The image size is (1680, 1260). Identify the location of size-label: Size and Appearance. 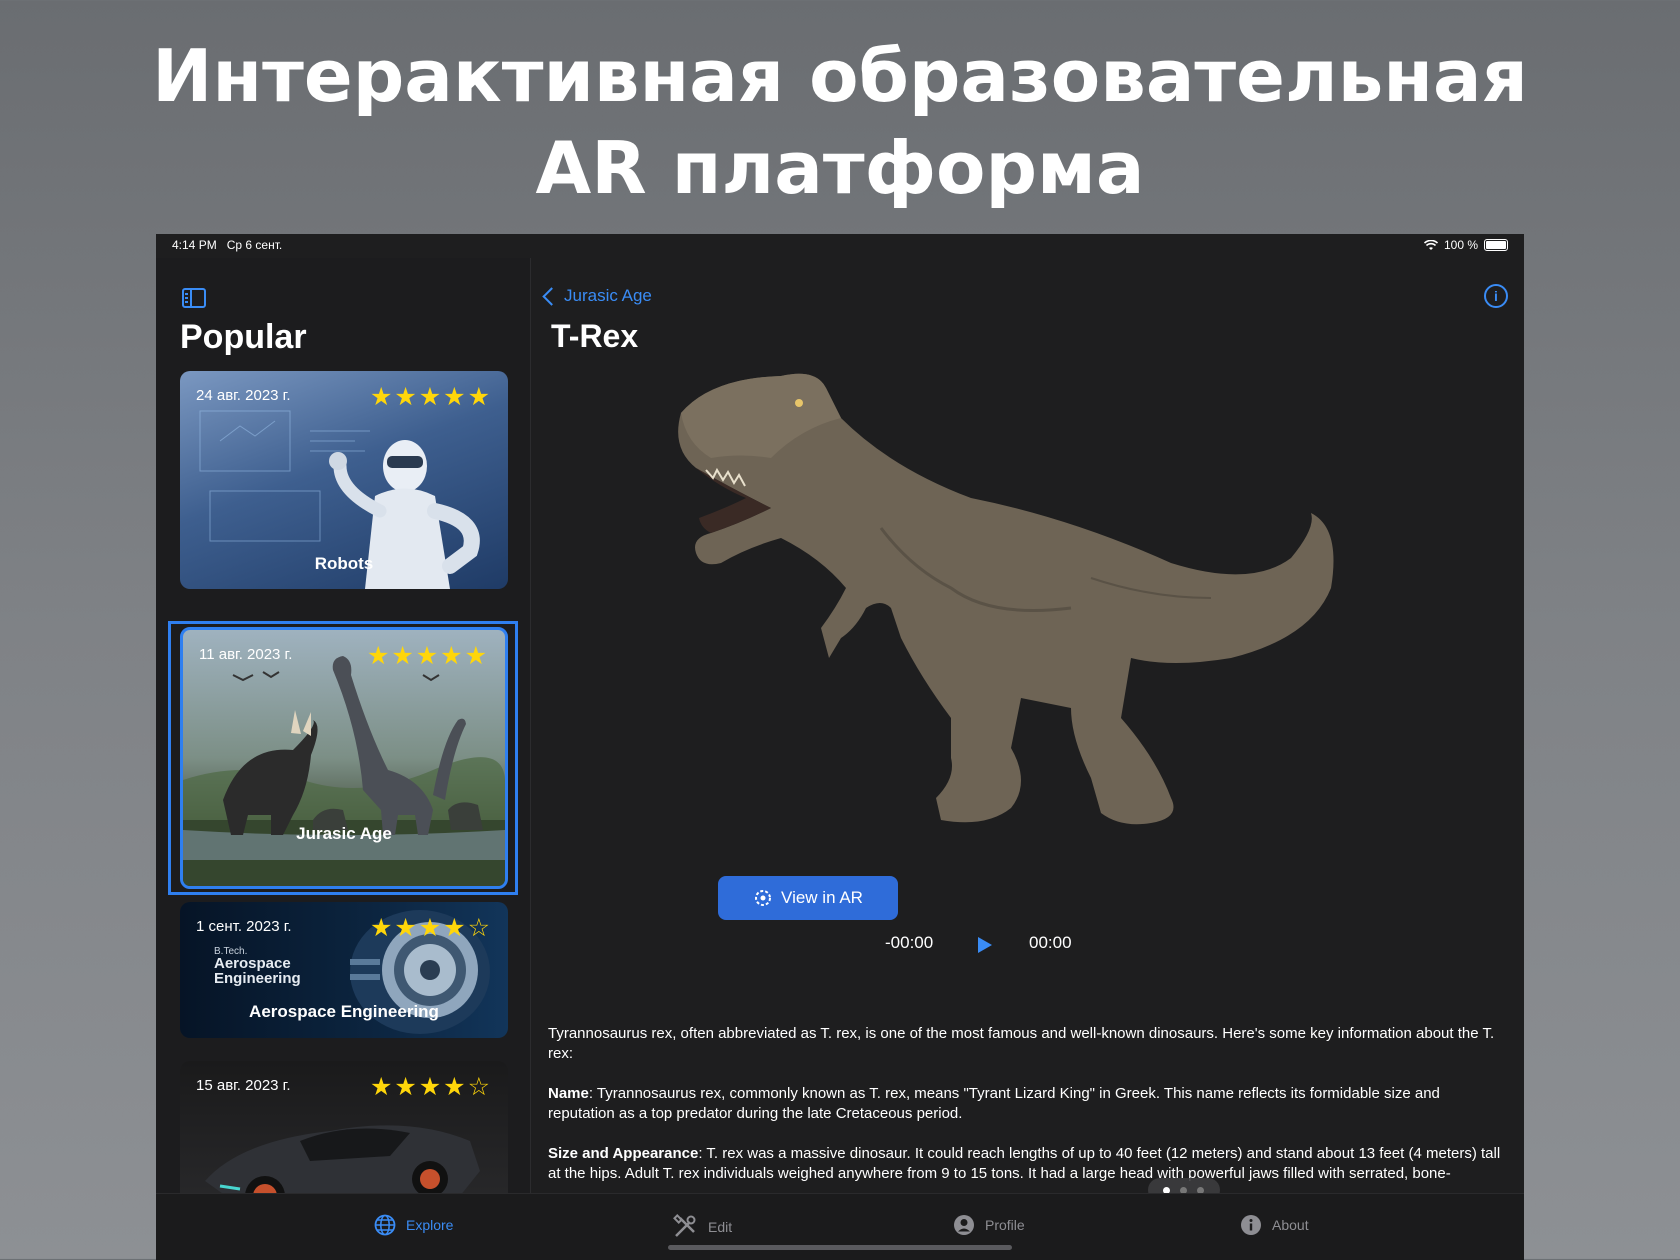
(623, 1153).